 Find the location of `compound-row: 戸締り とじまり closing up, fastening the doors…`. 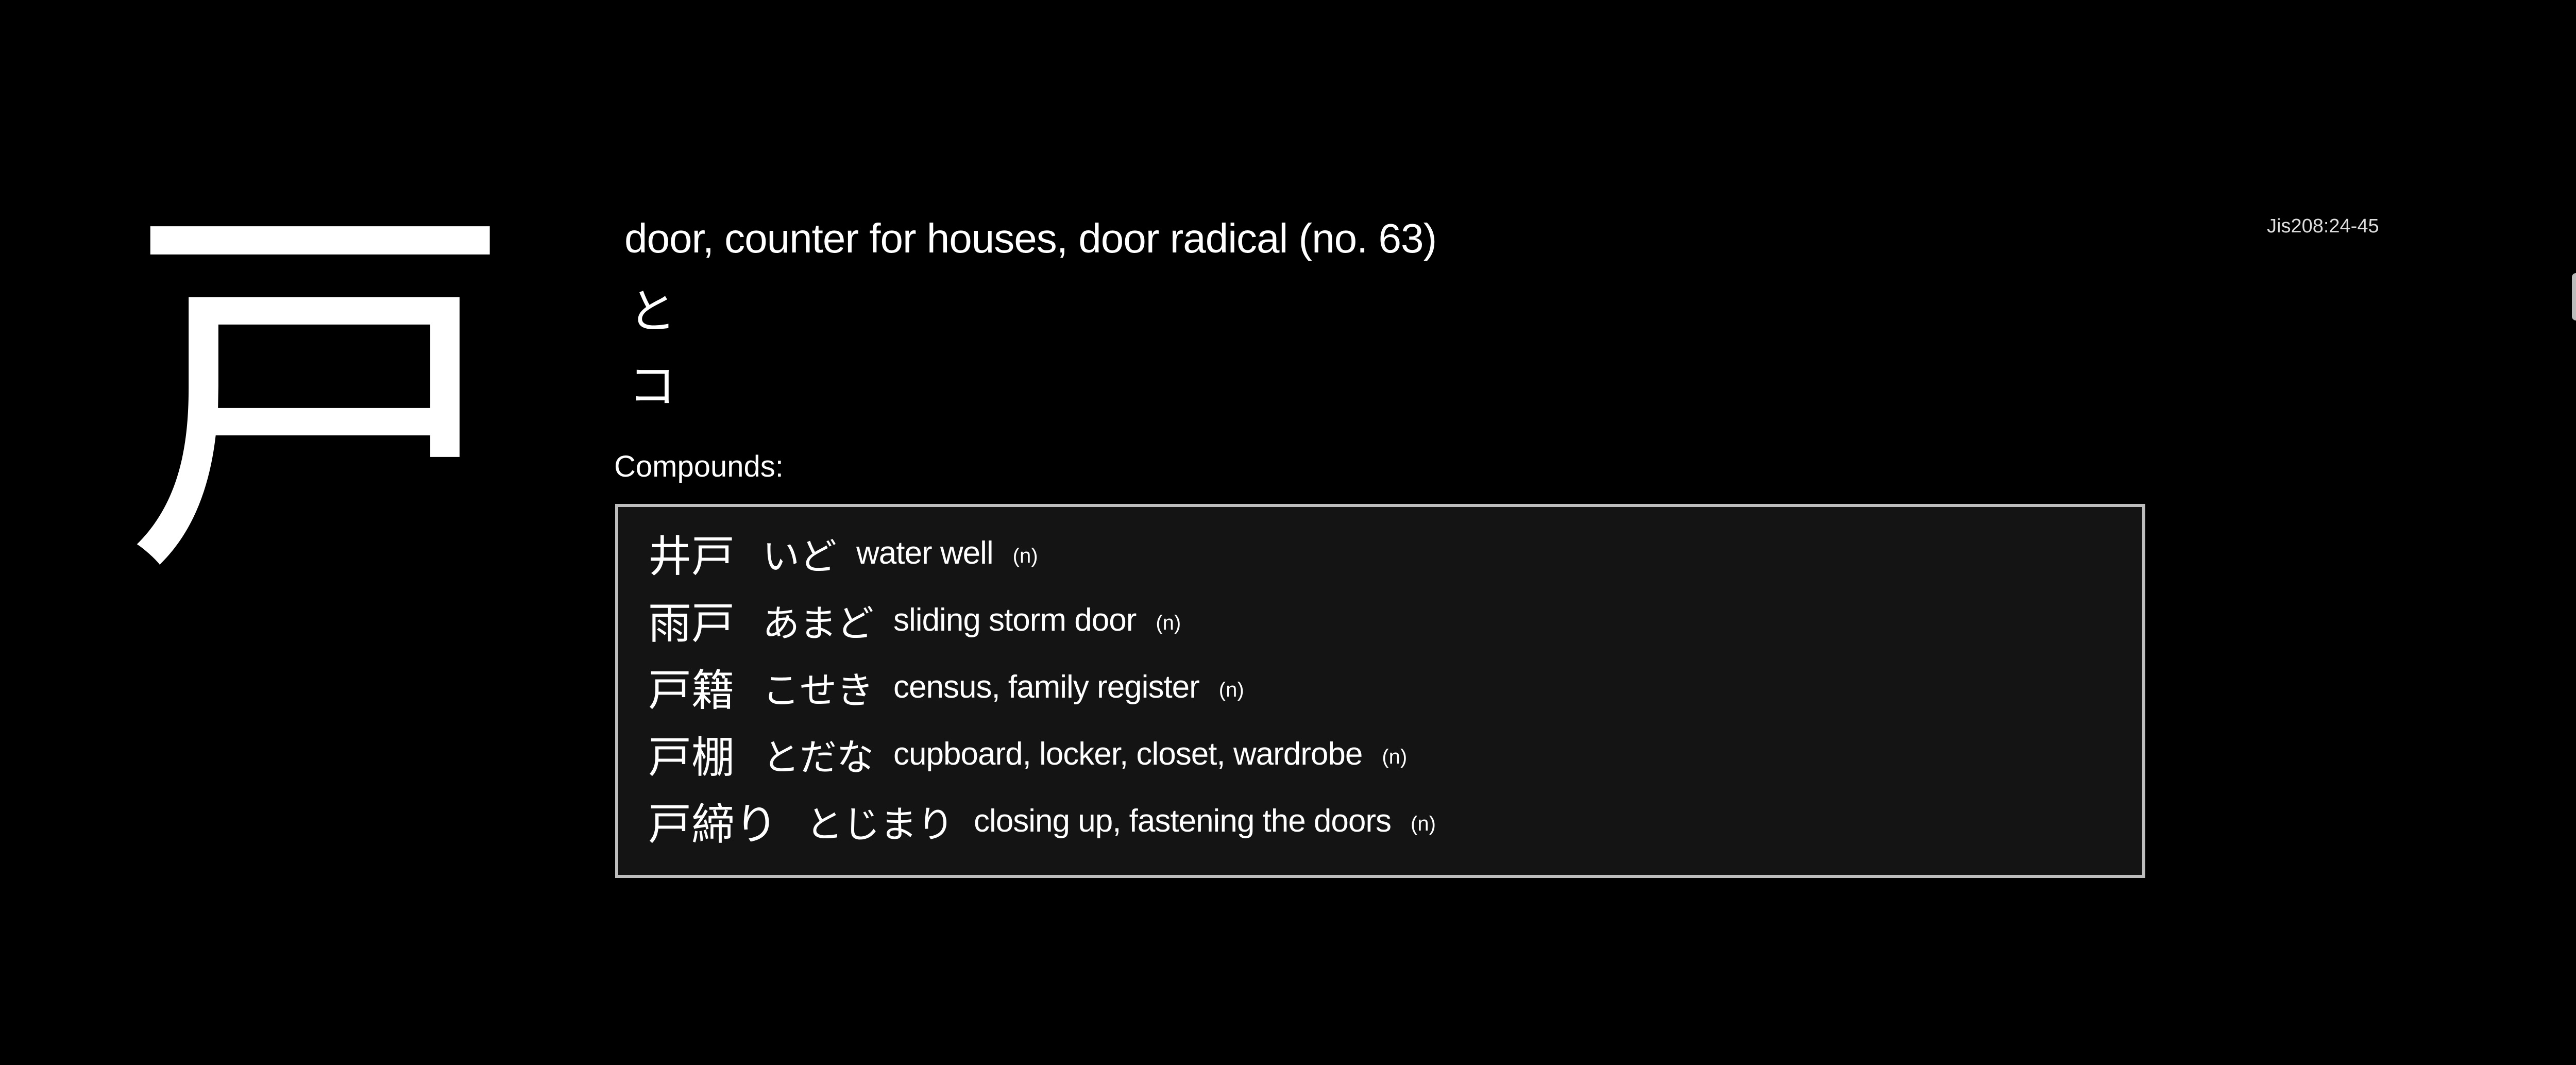

compound-row: 戸締り とじまり closing up, fastening the doors… is located at coordinates (1395, 820).